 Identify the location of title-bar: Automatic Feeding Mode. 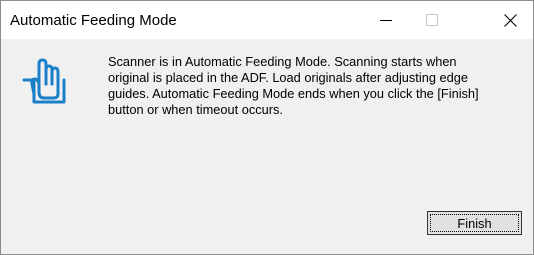
(267, 20).